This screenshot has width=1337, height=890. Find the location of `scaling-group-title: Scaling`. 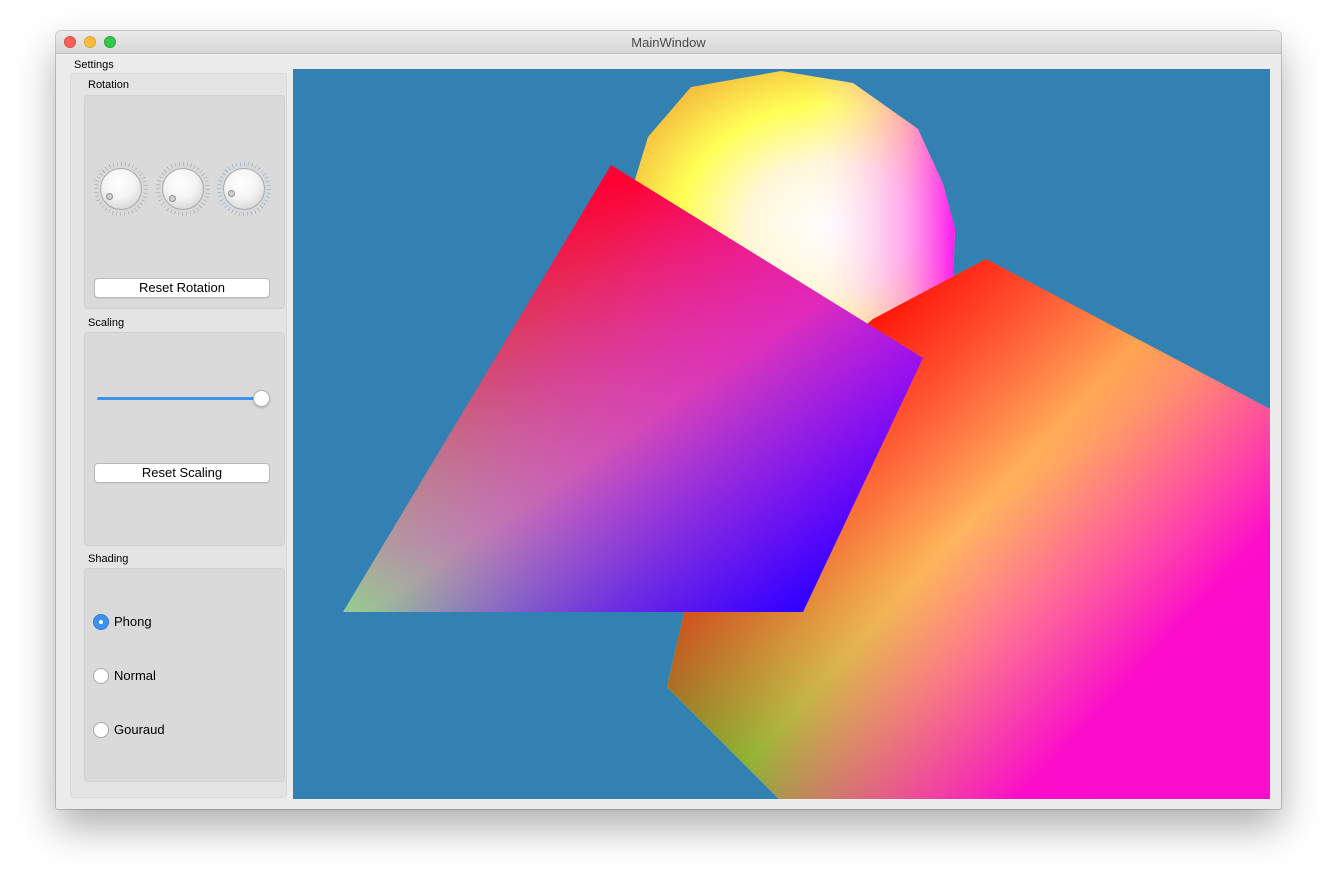

scaling-group-title: Scaling is located at coordinates (106, 323).